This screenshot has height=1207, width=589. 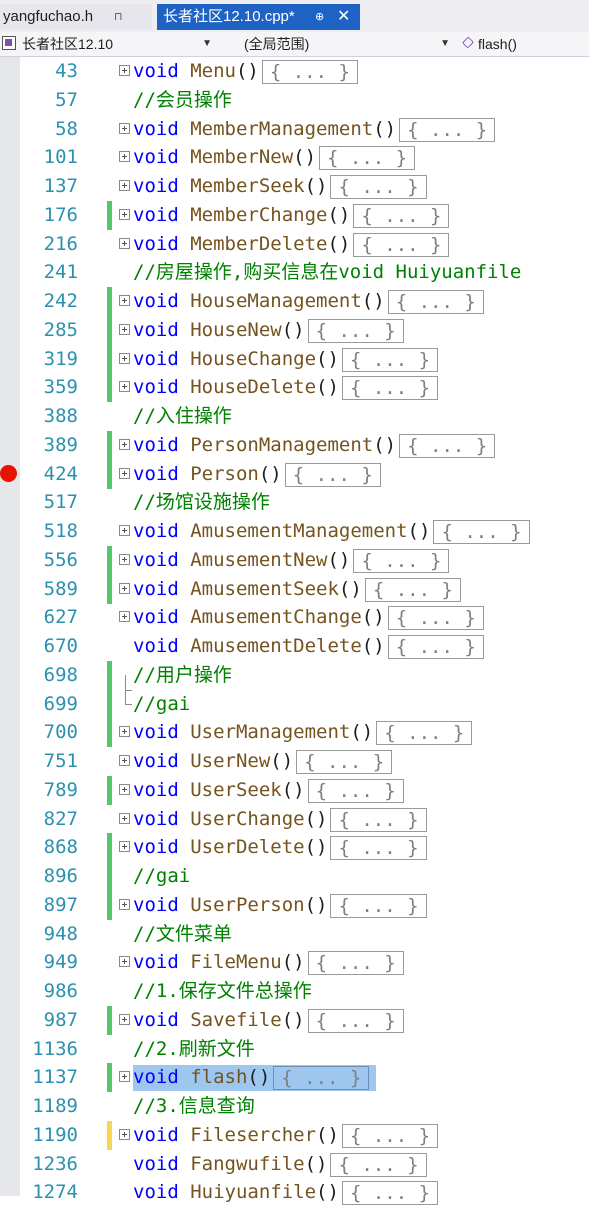 I want to click on function-name: UserPerson, so click(x=247, y=905).